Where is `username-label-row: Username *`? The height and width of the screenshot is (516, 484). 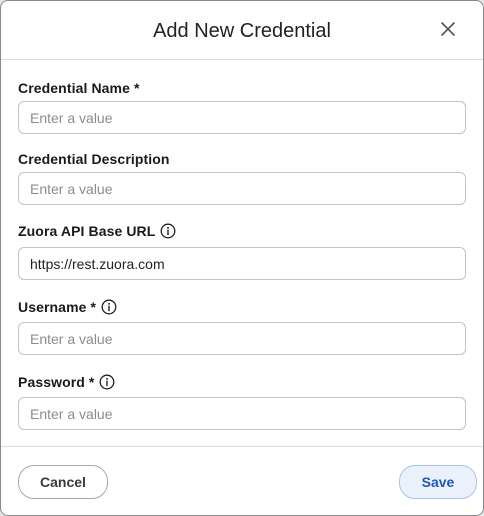
username-label-row: Username * is located at coordinates (67, 307).